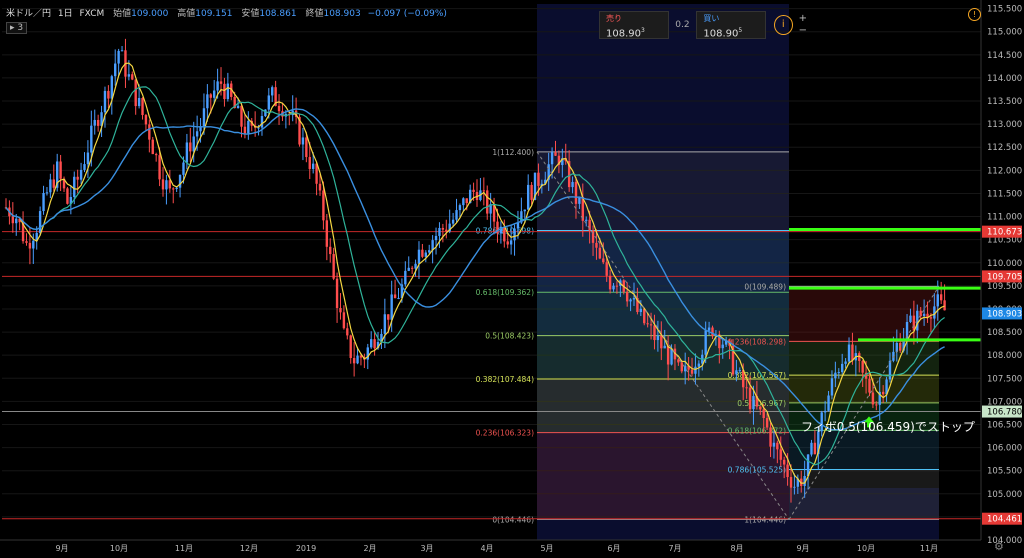 Image resolution: width=1024 pixels, height=558 pixels. What do you see at coordinates (974, 14) in the screenshot?
I see `alert-icon: !` at bounding box center [974, 14].